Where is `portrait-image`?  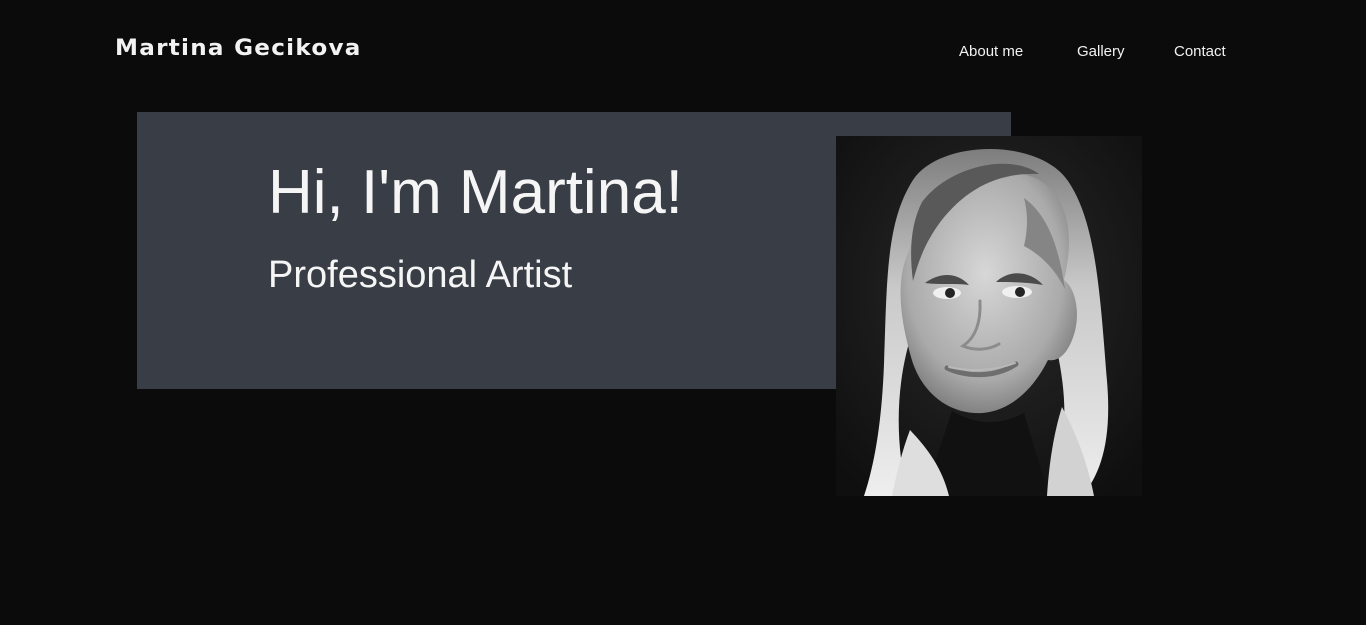 portrait-image is located at coordinates (989, 316).